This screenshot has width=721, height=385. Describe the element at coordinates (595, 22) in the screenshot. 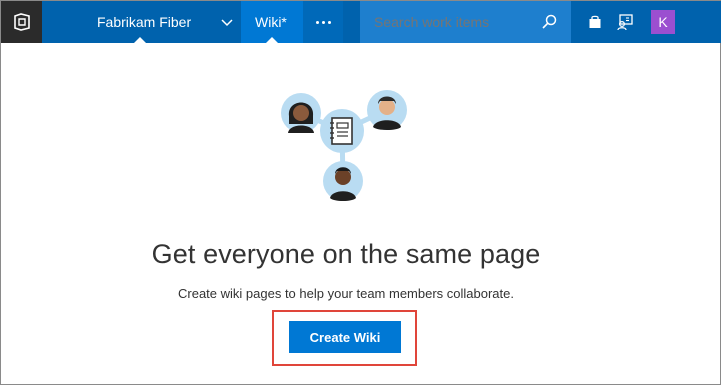

I see `marketplace-bag-icon` at that location.